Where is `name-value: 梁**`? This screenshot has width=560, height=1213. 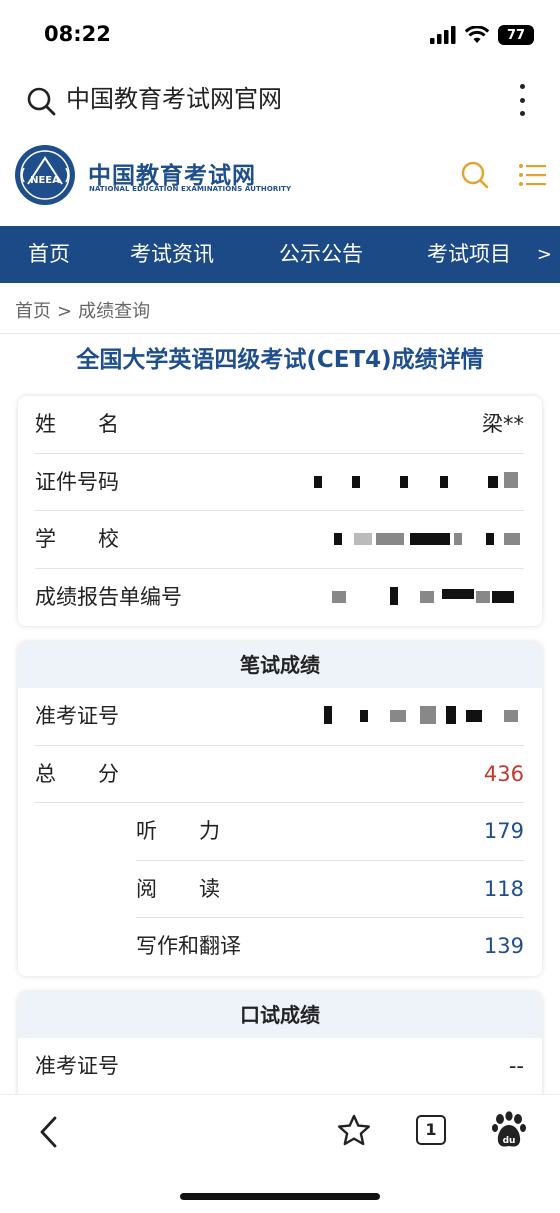 name-value: 梁** is located at coordinates (503, 424).